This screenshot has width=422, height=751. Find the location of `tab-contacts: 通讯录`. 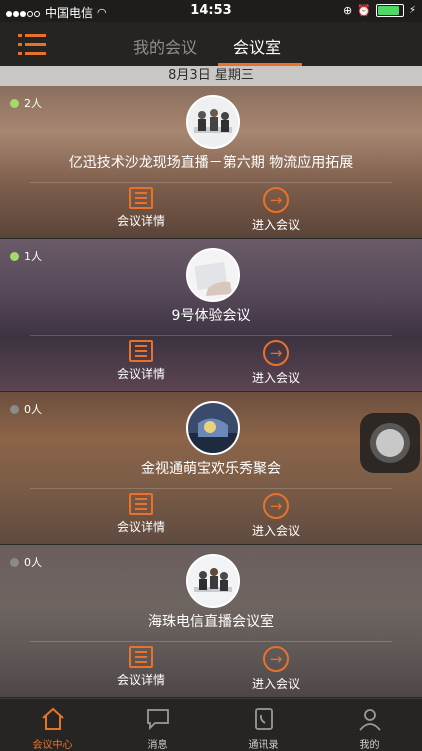

tab-contacts: 通讯录 is located at coordinates (263, 725).